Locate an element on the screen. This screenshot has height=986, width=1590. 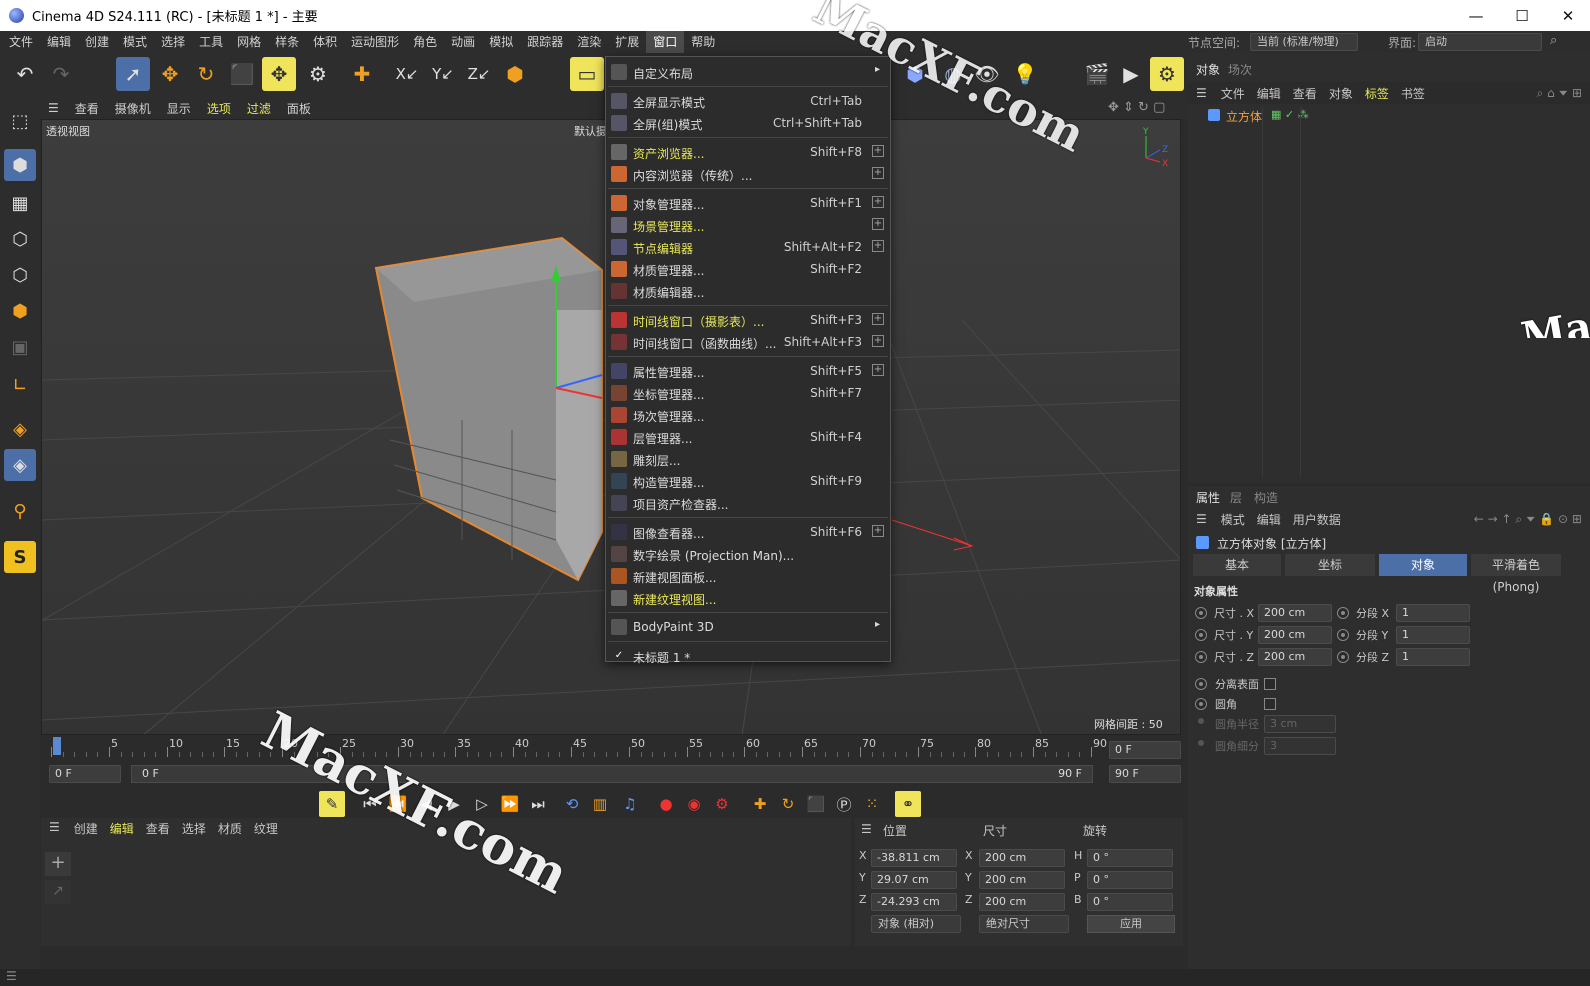
material-menu-texture: 纹理 is located at coordinates (266, 828).